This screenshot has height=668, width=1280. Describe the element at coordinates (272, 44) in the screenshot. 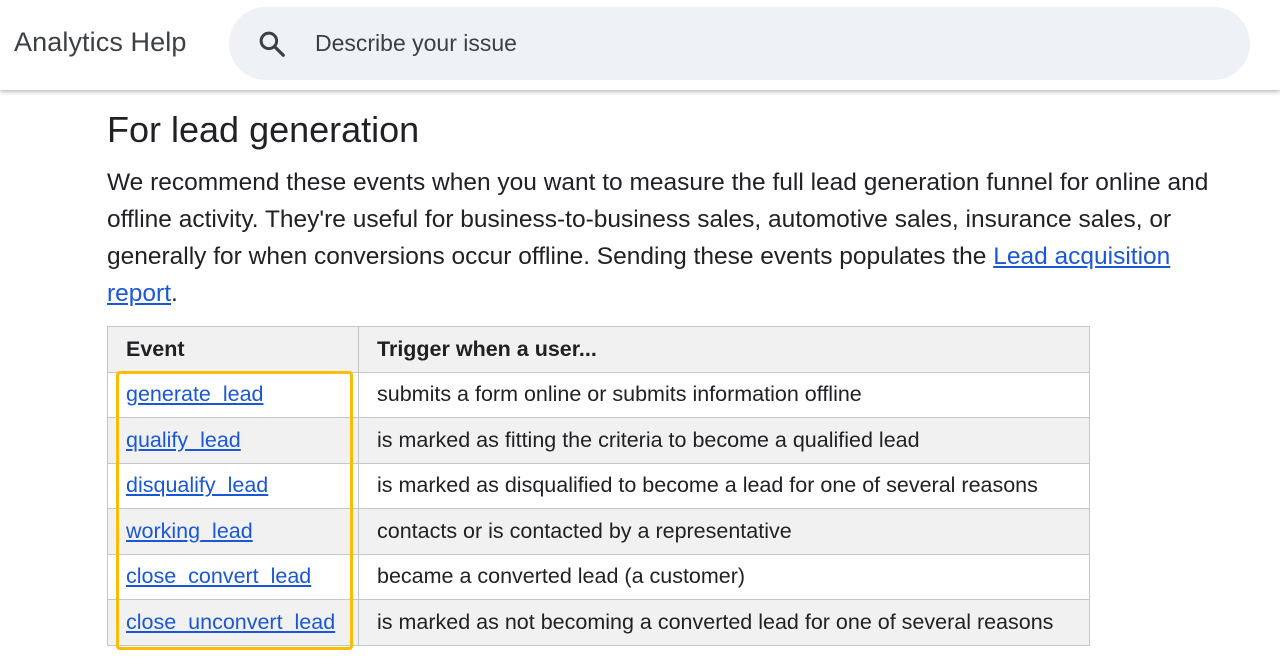

I see `search-icon` at that location.